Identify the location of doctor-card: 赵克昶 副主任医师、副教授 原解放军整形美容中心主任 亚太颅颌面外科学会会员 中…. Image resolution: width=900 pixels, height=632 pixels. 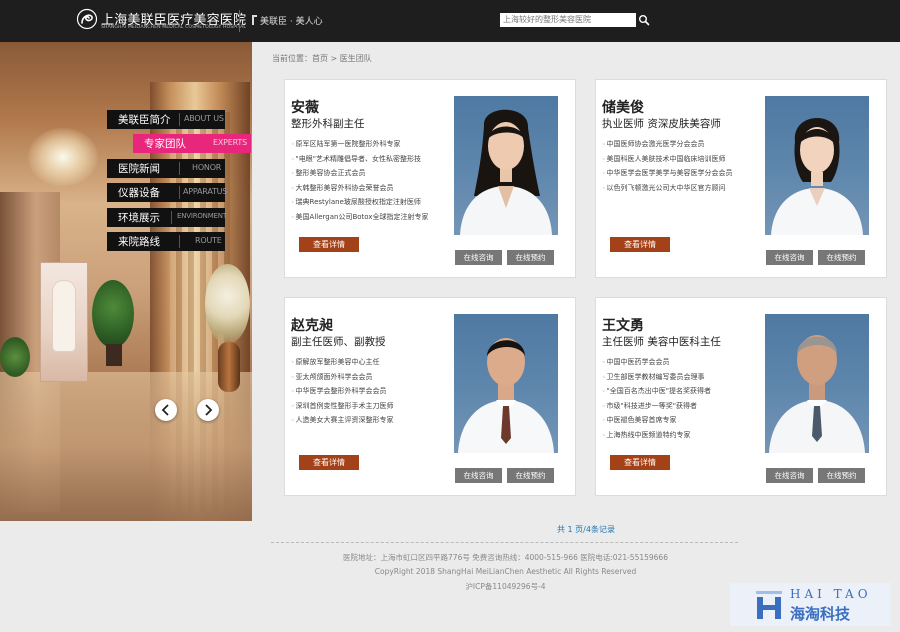
(430, 396).